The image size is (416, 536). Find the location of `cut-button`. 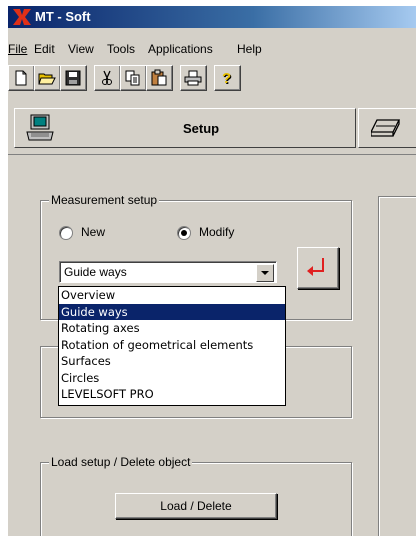

cut-button is located at coordinates (107, 78).